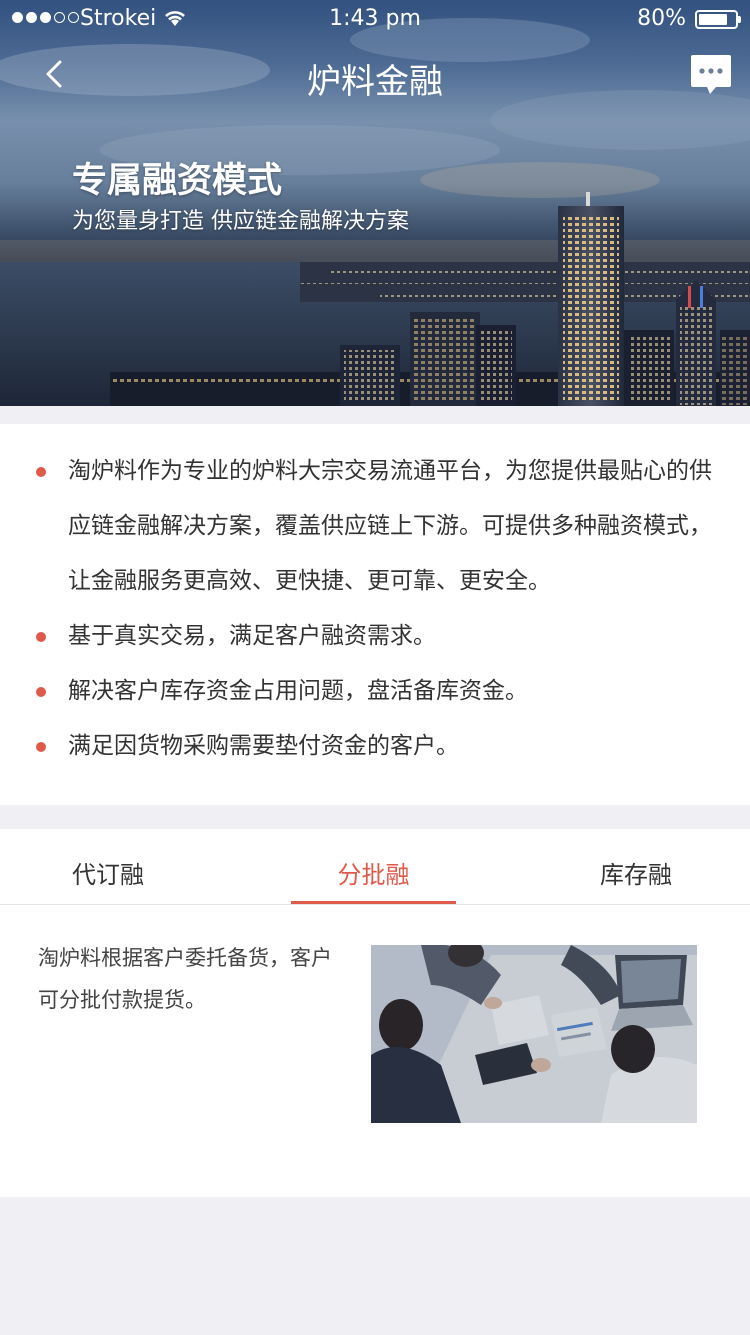  What do you see at coordinates (718, 19) in the screenshot?
I see `battery-icon` at bounding box center [718, 19].